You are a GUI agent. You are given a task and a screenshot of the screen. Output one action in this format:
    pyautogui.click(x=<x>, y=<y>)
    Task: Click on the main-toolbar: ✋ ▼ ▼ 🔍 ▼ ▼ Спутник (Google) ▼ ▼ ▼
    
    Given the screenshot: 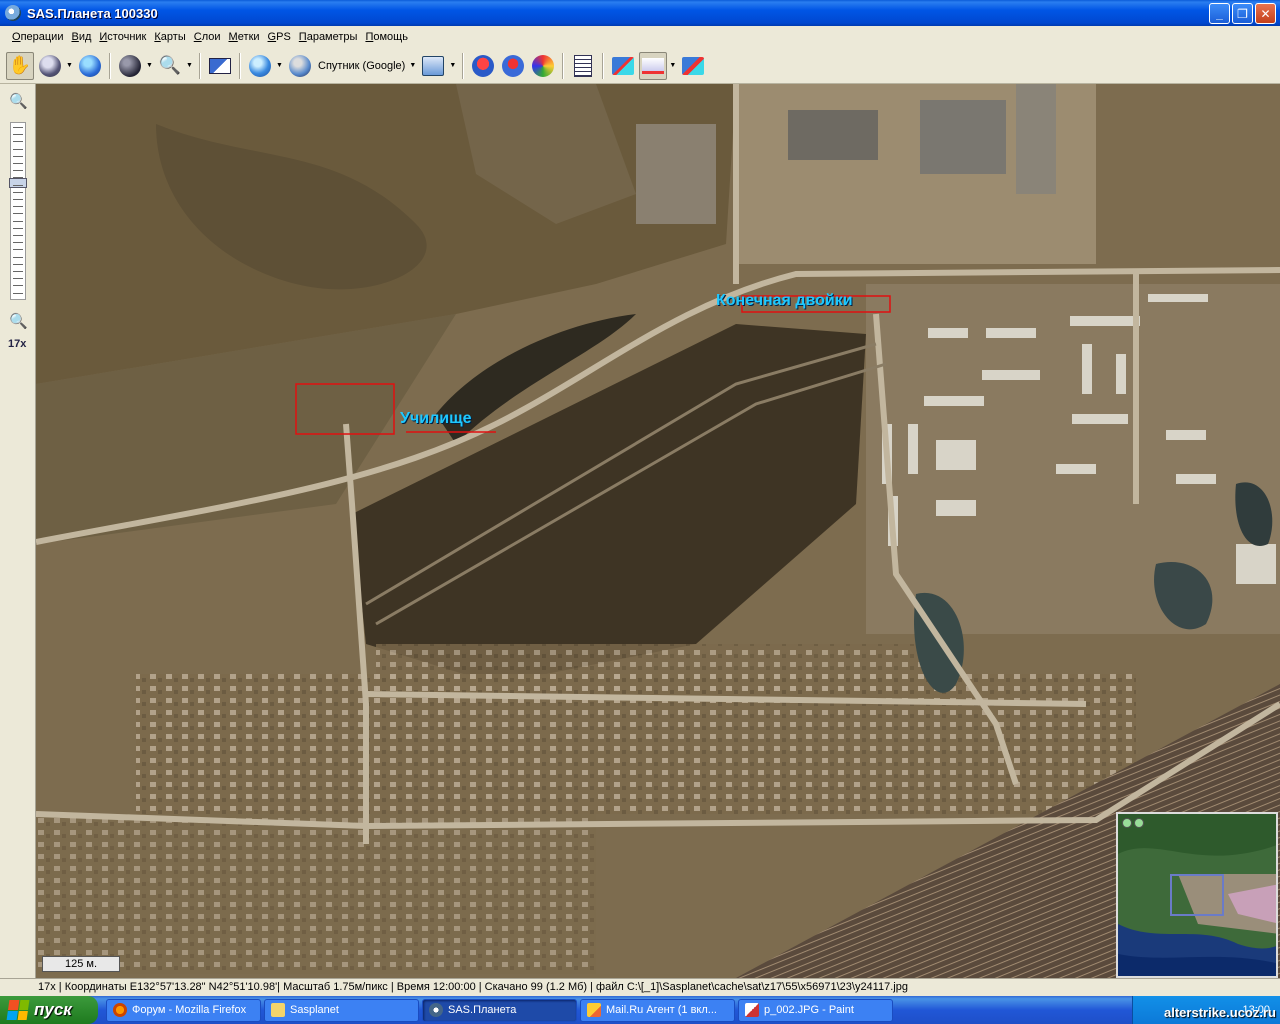 What is the action you would take?
    pyautogui.click(x=640, y=66)
    